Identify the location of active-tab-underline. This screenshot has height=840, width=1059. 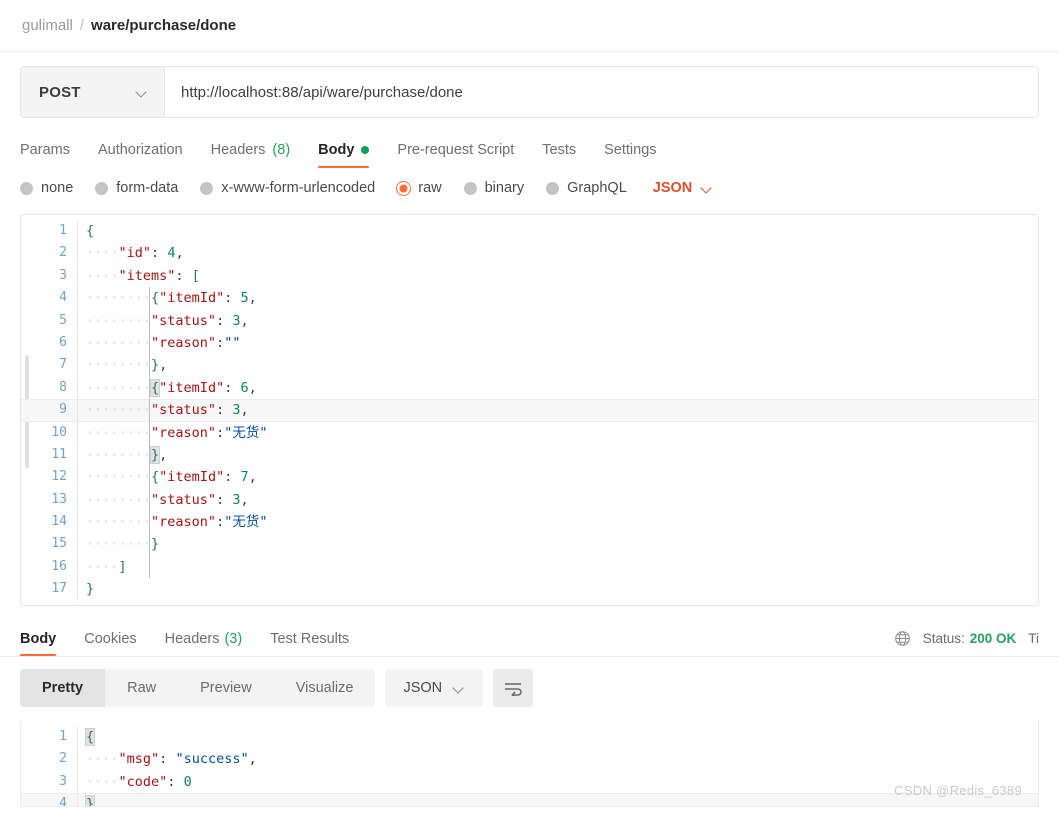
(38, 654).